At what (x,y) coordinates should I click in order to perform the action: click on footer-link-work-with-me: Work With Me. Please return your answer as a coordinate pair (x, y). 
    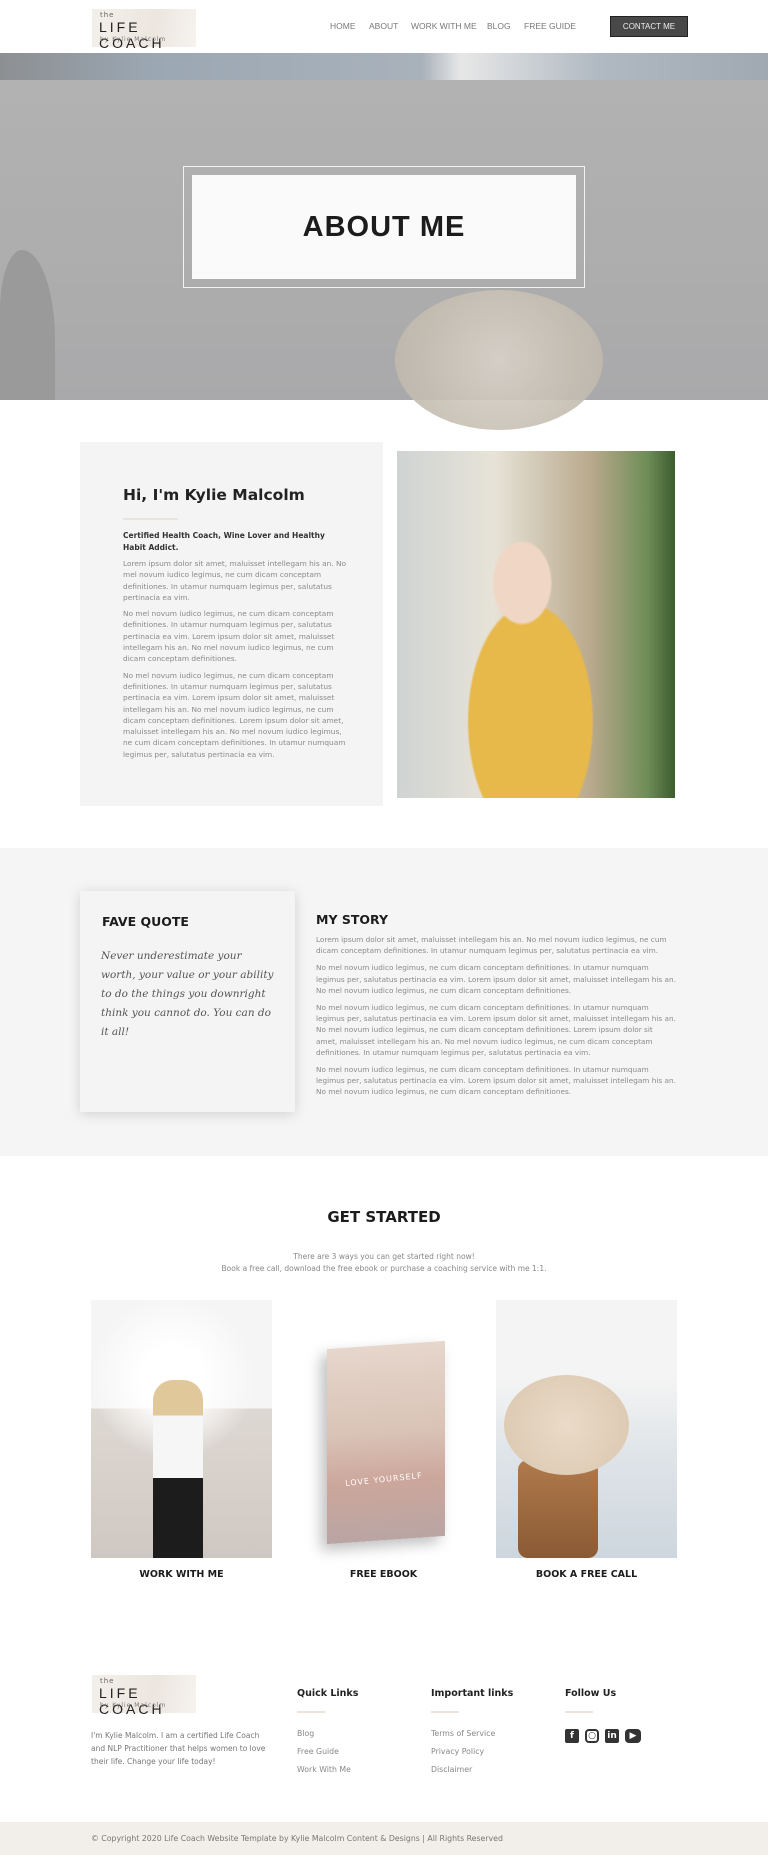
    Looking at the image, I should click on (327, 1769).